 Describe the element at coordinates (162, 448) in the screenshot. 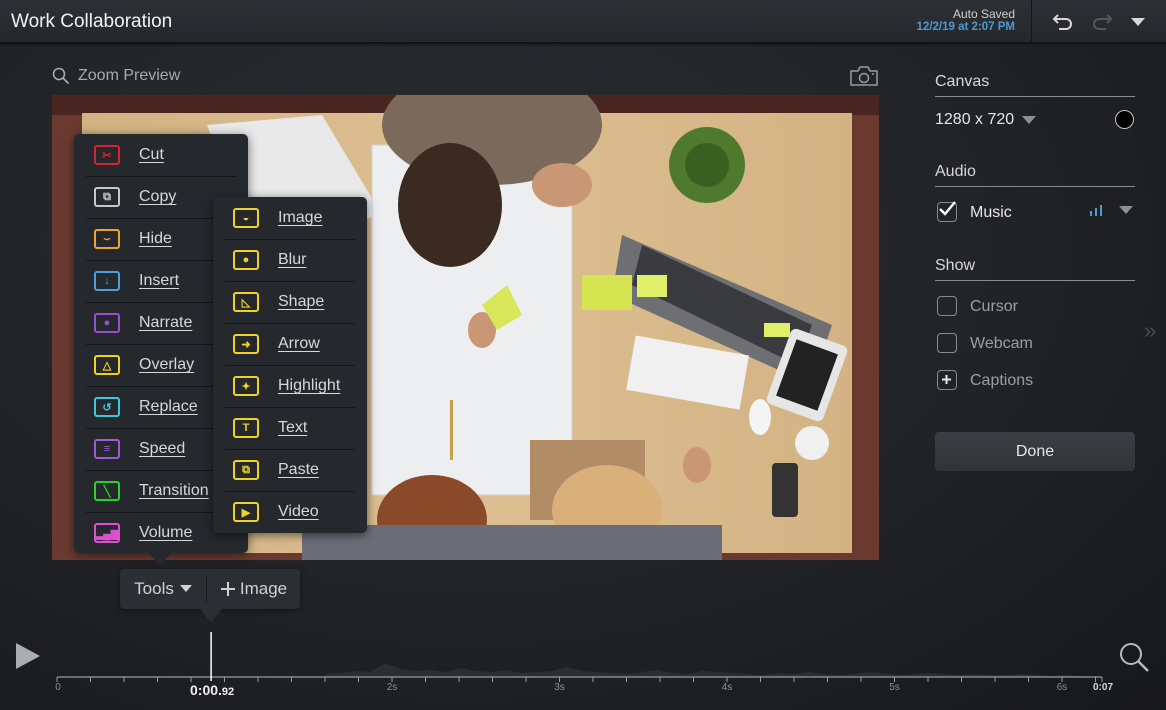

I see `menu-item-label: Speed` at that location.